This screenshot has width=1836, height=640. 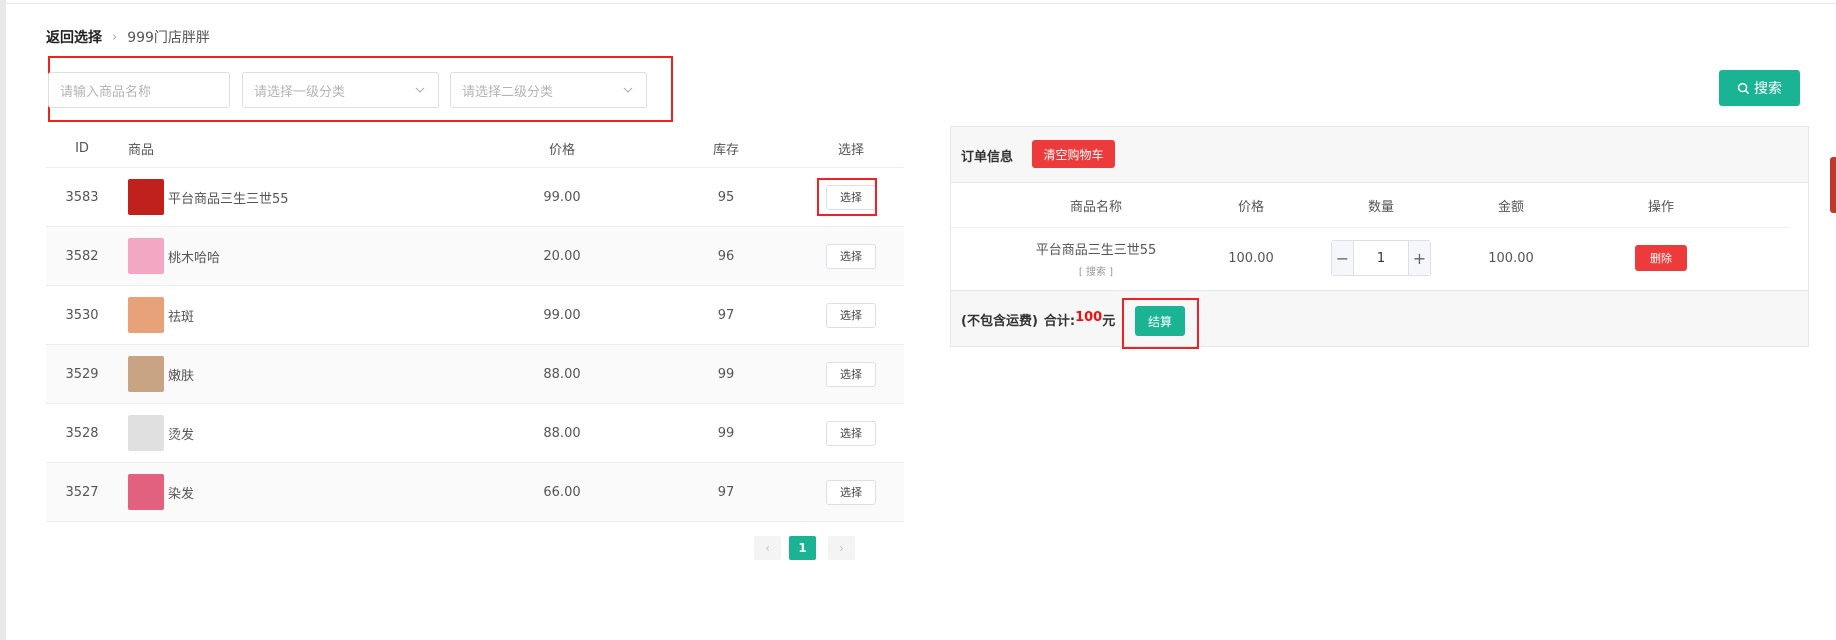 I want to click on order-item-op-cell: 删除, so click(x=1661, y=258).